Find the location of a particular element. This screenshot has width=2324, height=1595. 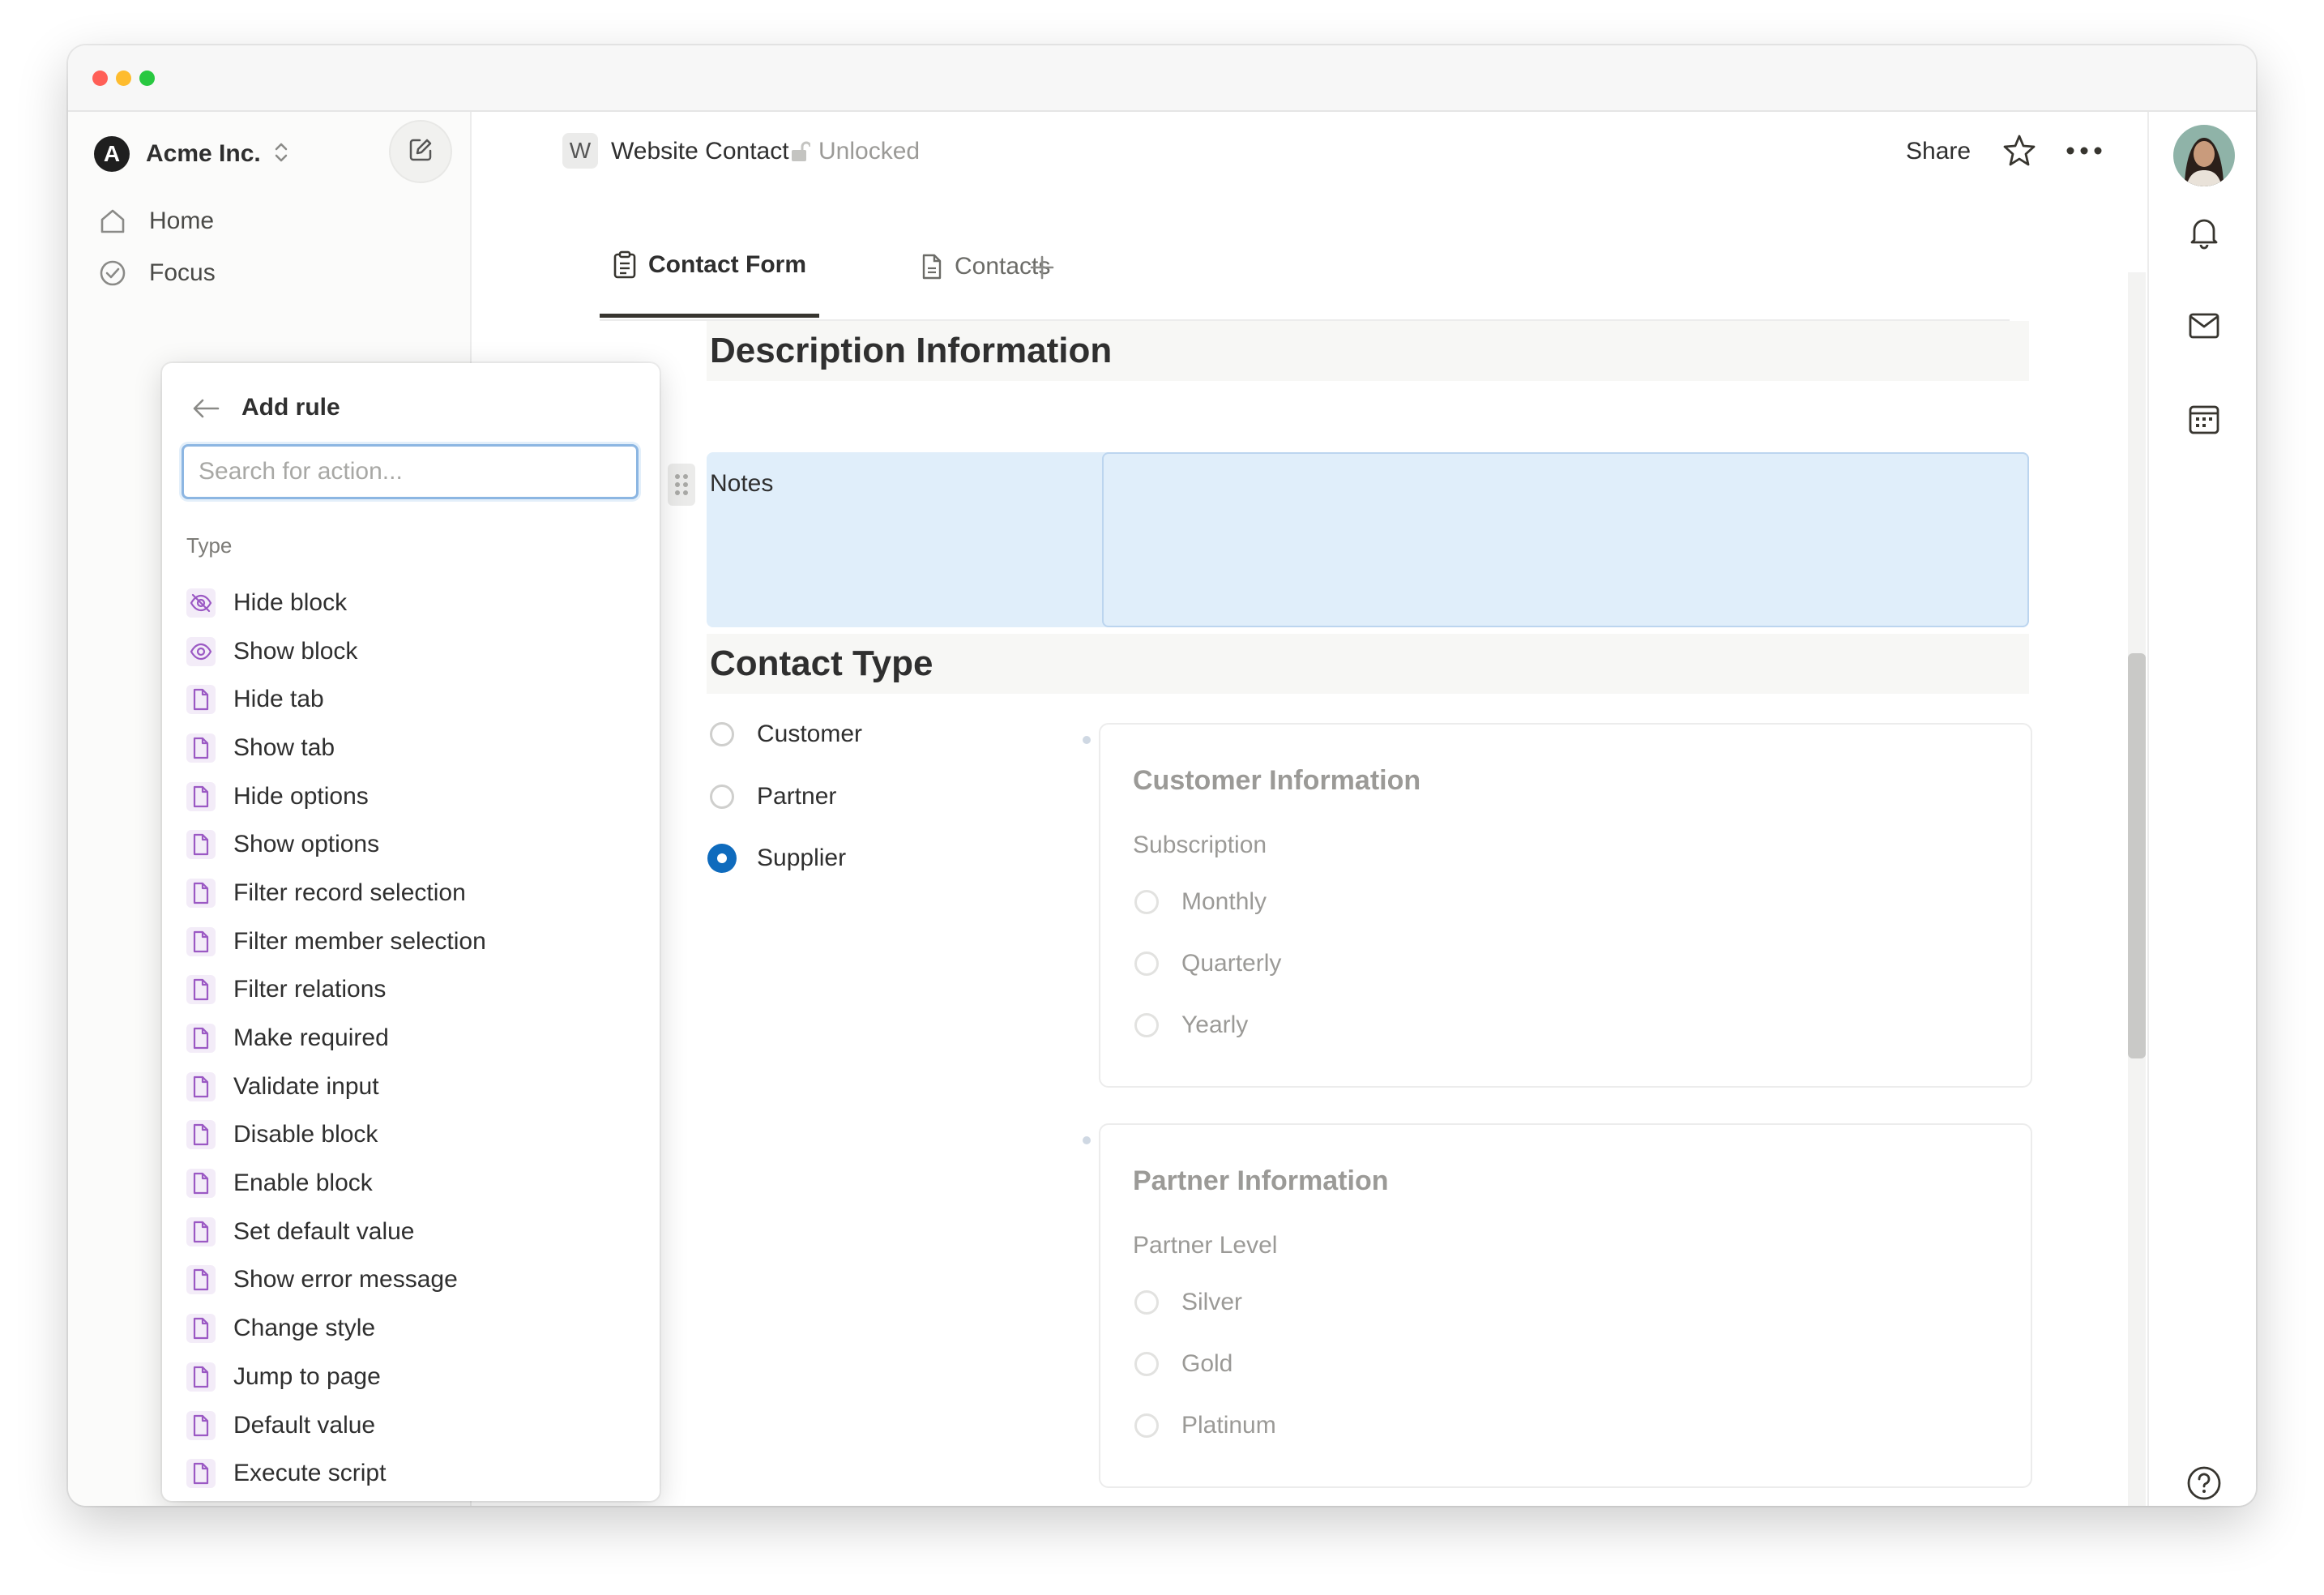

menu-item-validate-input: Validate input is located at coordinates (413, 1087).